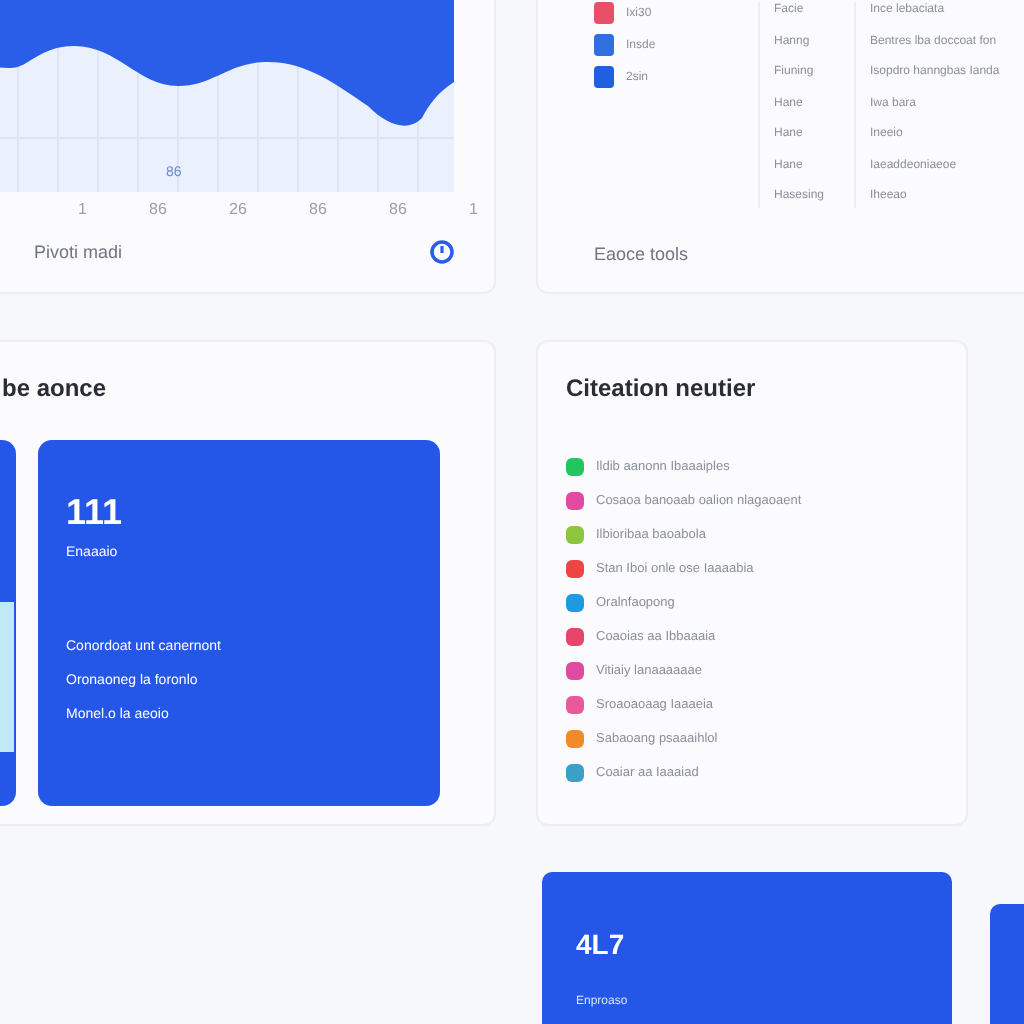 This screenshot has width=1024, height=1024. I want to click on axis-tick-label: 26, so click(238, 209).